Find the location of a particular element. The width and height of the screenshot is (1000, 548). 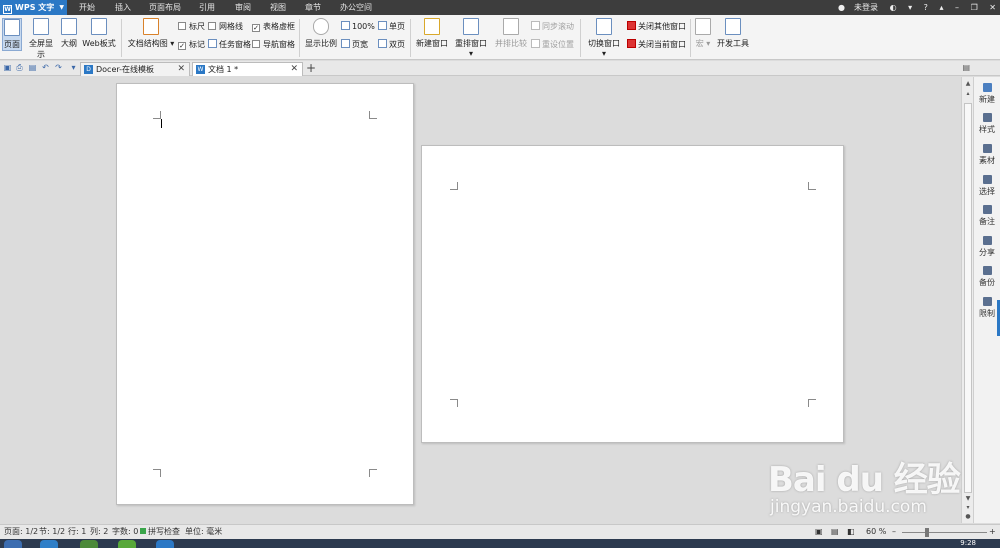

close-current-button: 关闭当前窗口 is located at coordinates (656, 45).